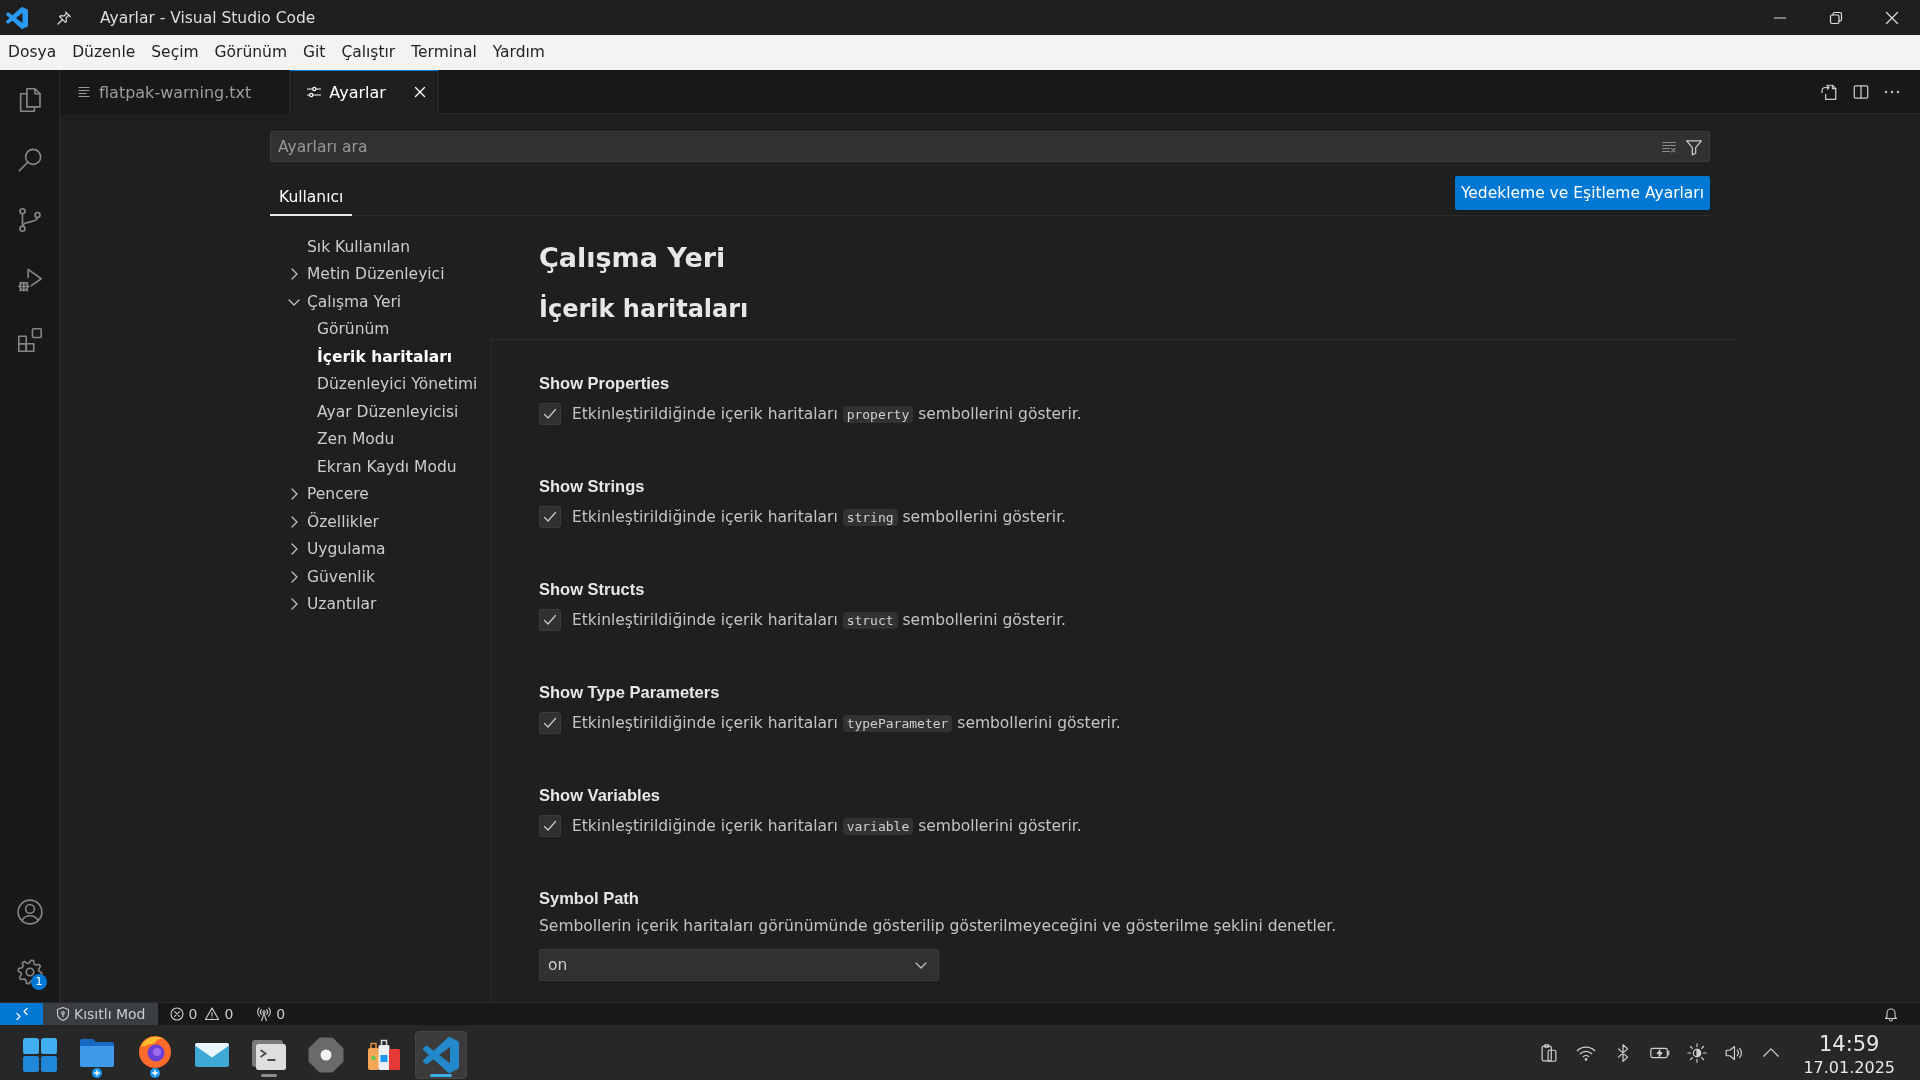 This screenshot has height=1080, width=1920. What do you see at coordinates (1891, 1014) in the screenshot?
I see `bell-icon` at bounding box center [1891, 1014].